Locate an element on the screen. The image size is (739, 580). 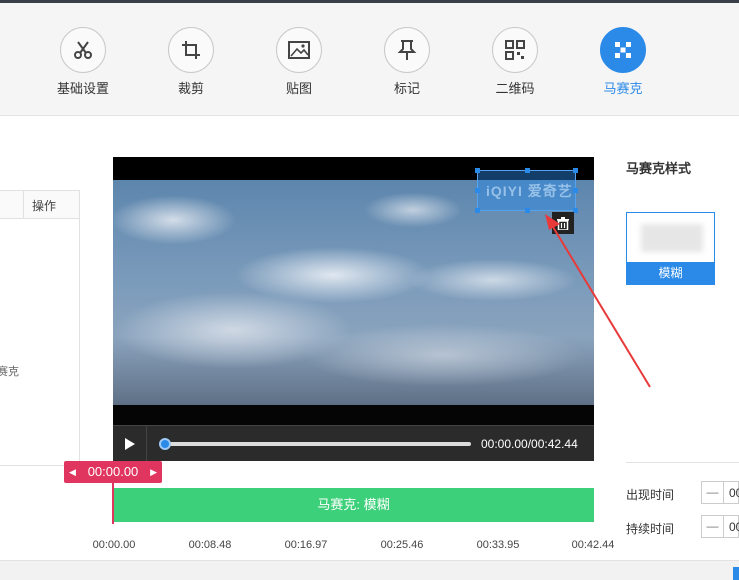
tool-sticker: 贴图 is located at coordinates (299, 62).